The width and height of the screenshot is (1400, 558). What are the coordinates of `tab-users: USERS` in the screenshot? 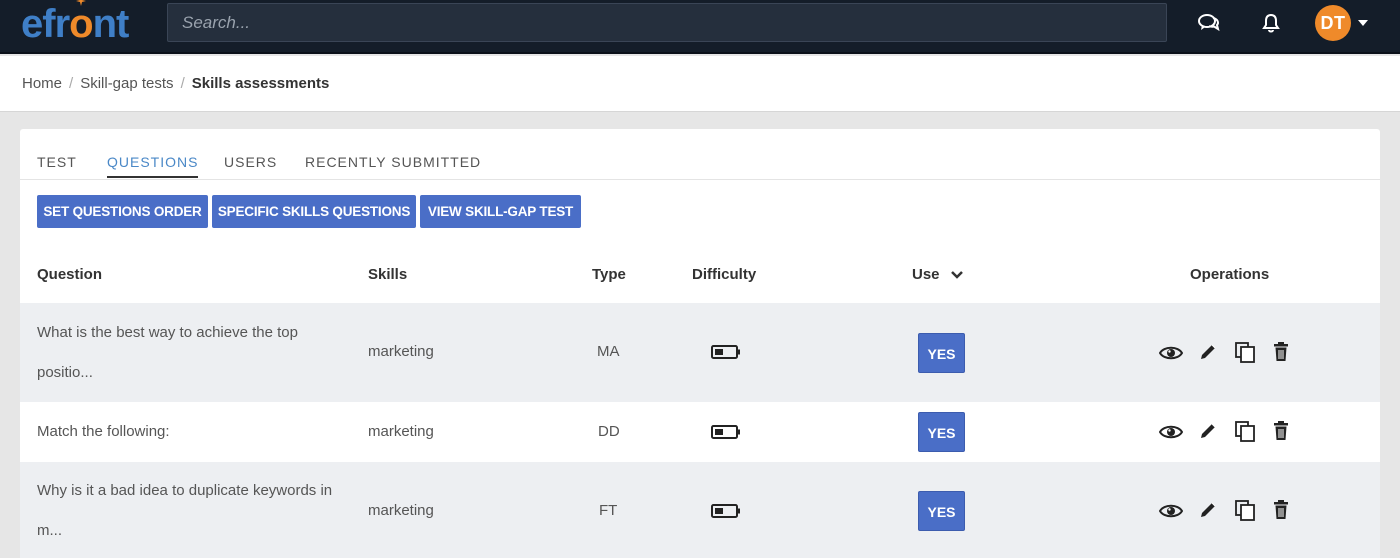 It's located at (250, 165).